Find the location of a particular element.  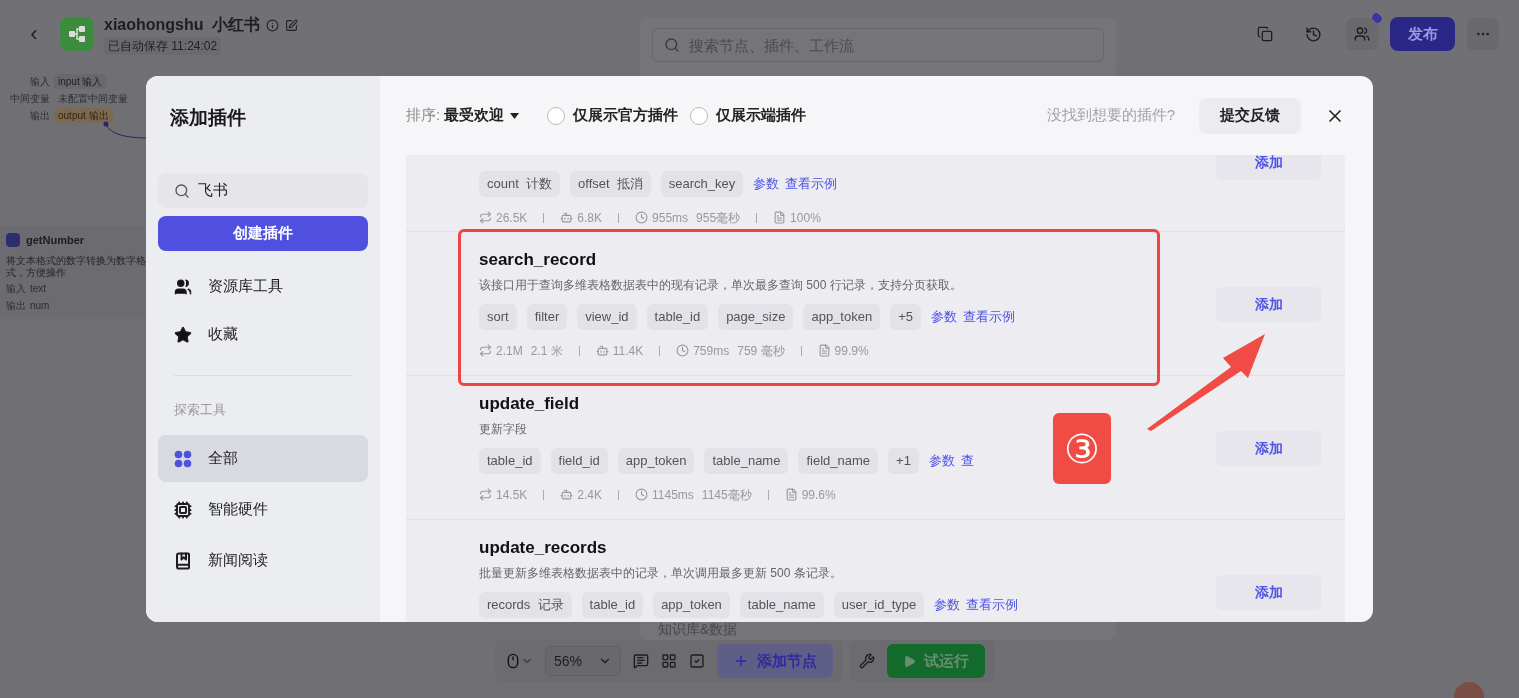

sort-dropdown: 最受欢迎 is located at coordinates (482, 115).